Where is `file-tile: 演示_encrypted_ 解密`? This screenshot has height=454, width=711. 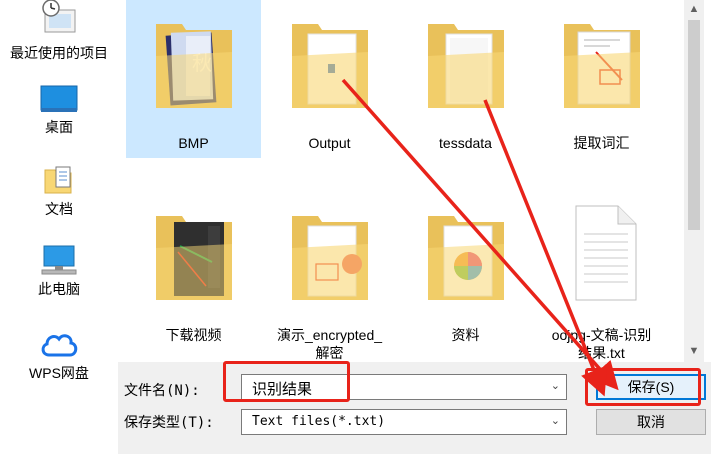
file-tile: 演示_encrypted_ 解密 is located at coordinates (329, 276).